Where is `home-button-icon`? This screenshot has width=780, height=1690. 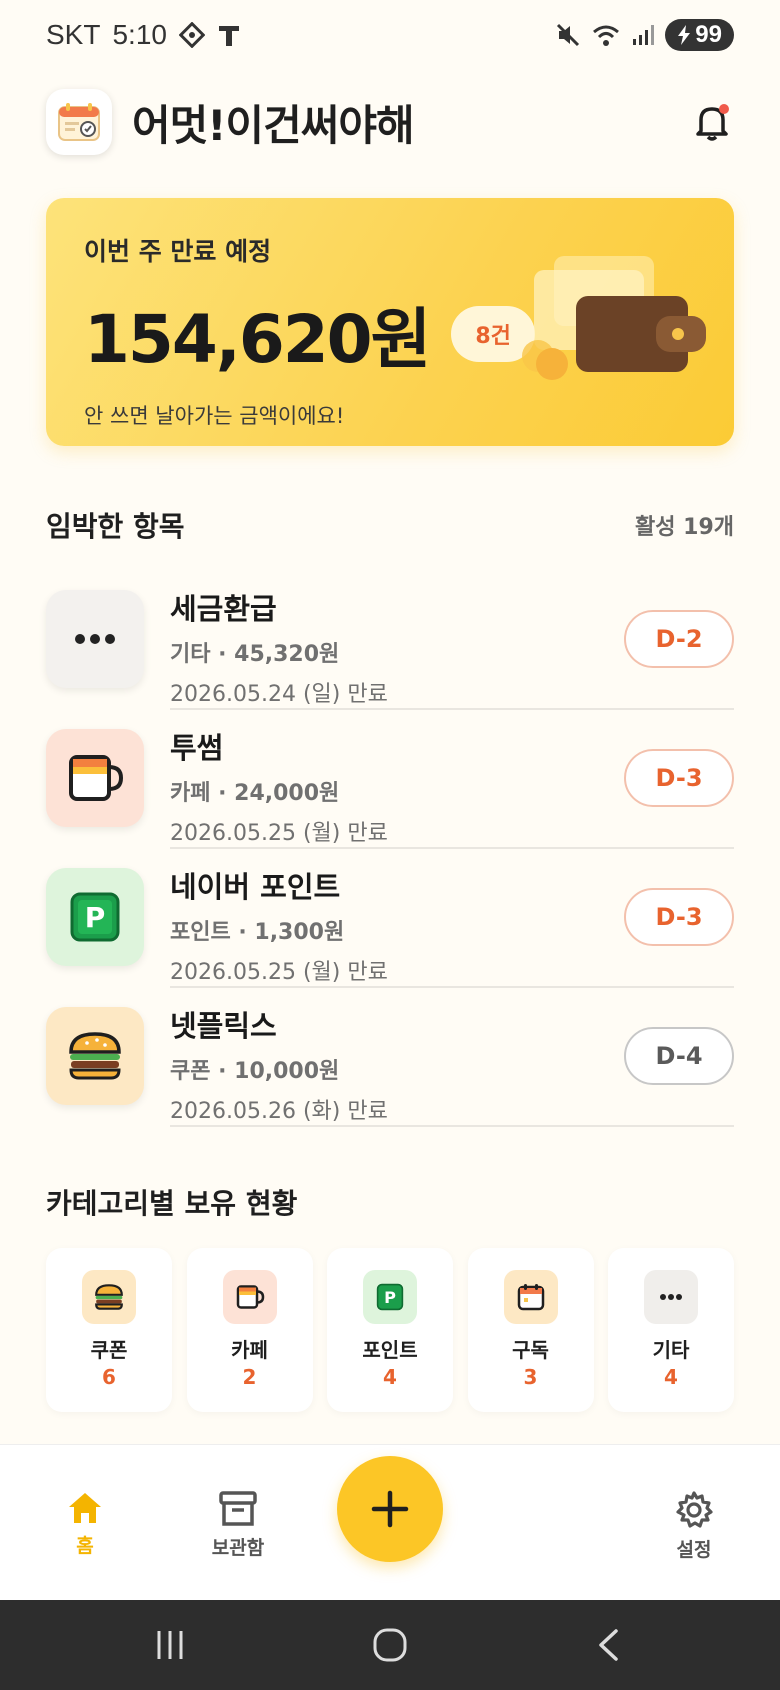 home-button-icon is located at coordinates (390, 1645).